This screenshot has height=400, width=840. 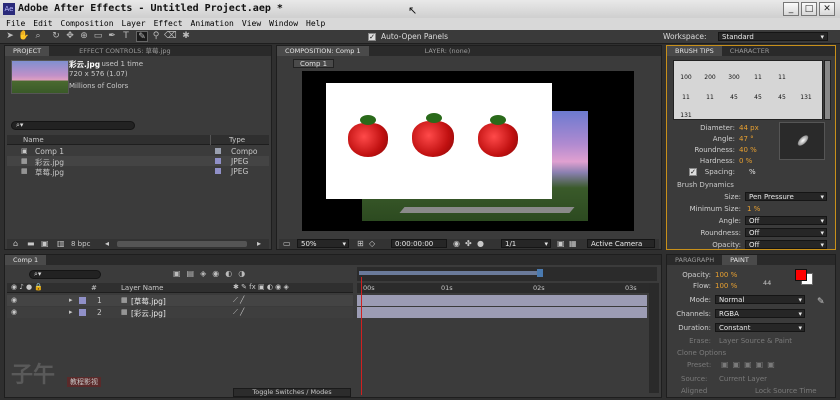 I want to click on channel-icon: ●, so click(x=480, y=243).